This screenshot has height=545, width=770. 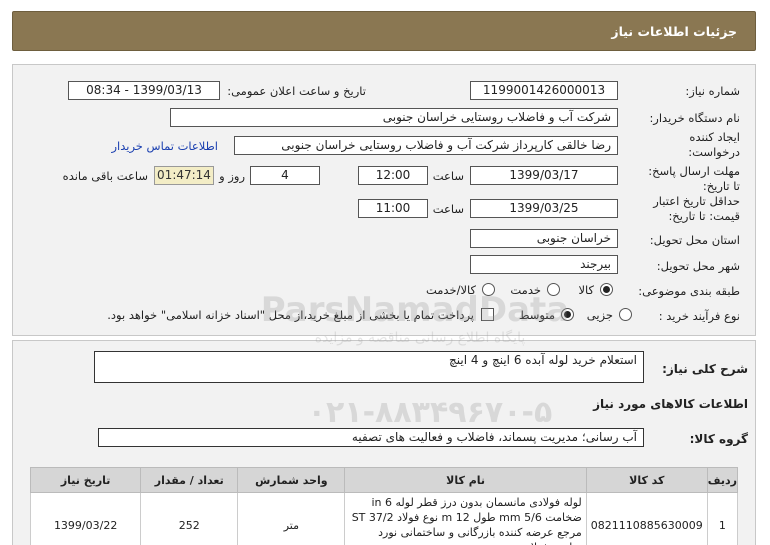 What do you see at coordinates (144, 90) in the screenshot?
I see `announce-datetime-field: 1399/03/13 - 08:34` at bounding box center [144, 90].